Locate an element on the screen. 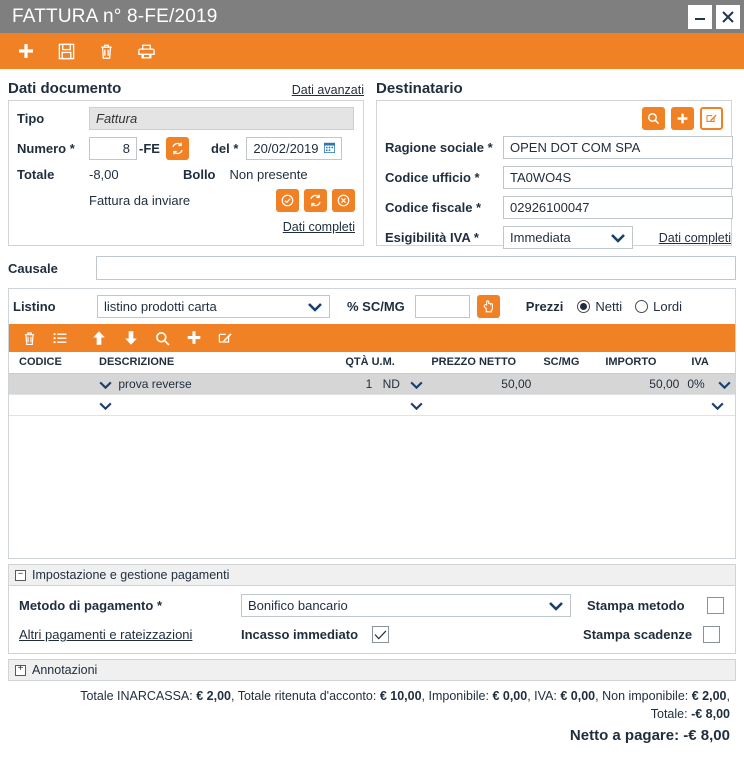 The width and height of the screenshot is (744, 758). imponibile-value: € 0,00 is located at coordinates (510, 696).